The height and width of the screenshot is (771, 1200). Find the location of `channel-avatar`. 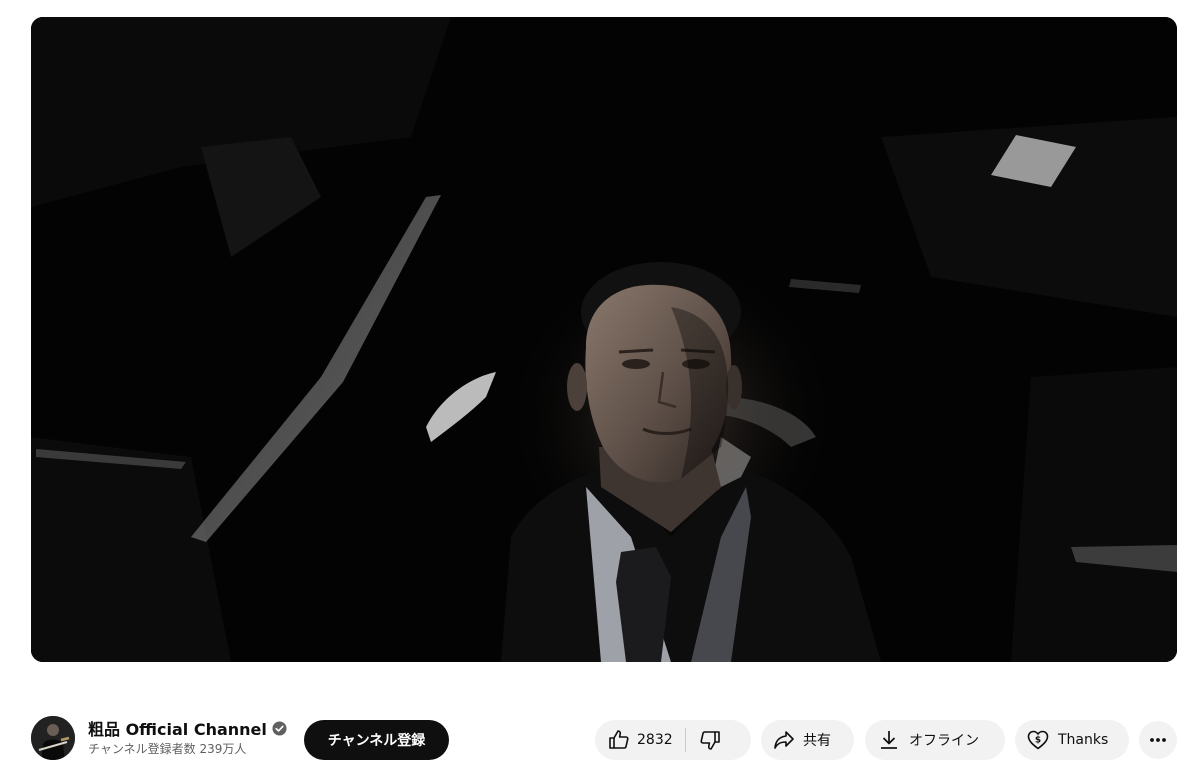

channel-avatar is located at coordinates (53, 738).